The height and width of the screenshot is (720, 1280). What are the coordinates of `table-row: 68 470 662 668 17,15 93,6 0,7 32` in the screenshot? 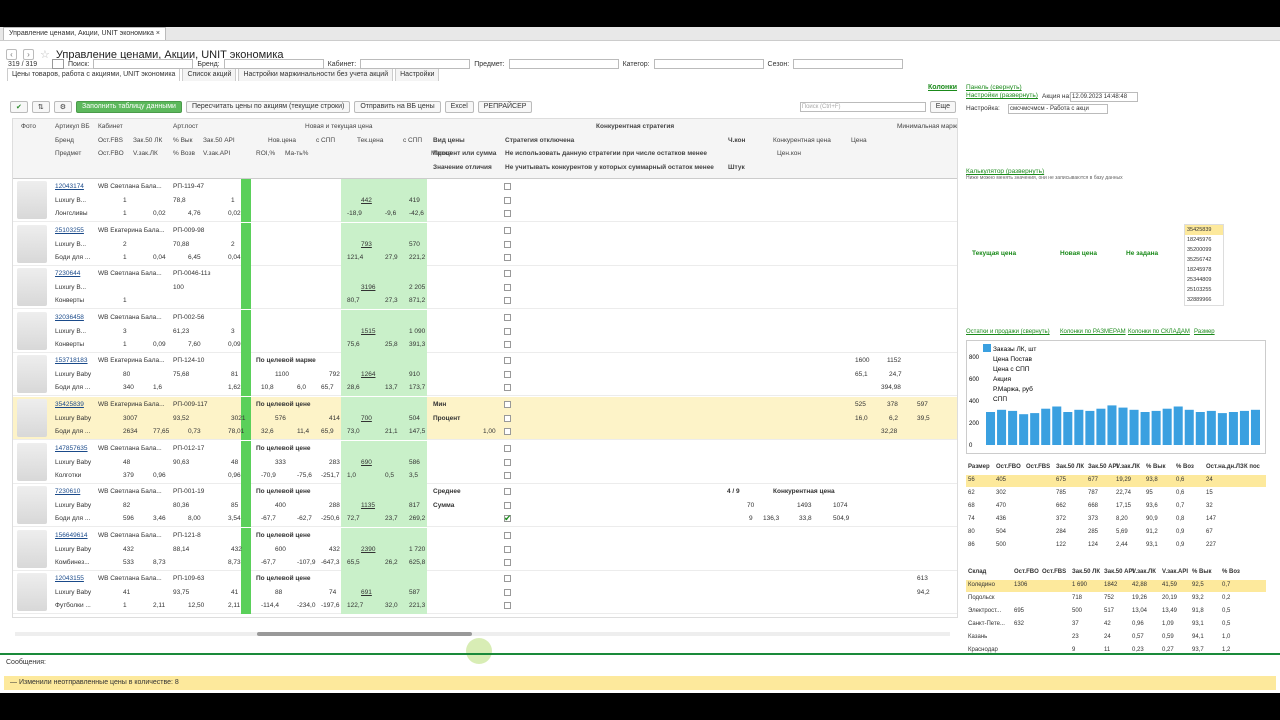 It's located at (1116, 507).